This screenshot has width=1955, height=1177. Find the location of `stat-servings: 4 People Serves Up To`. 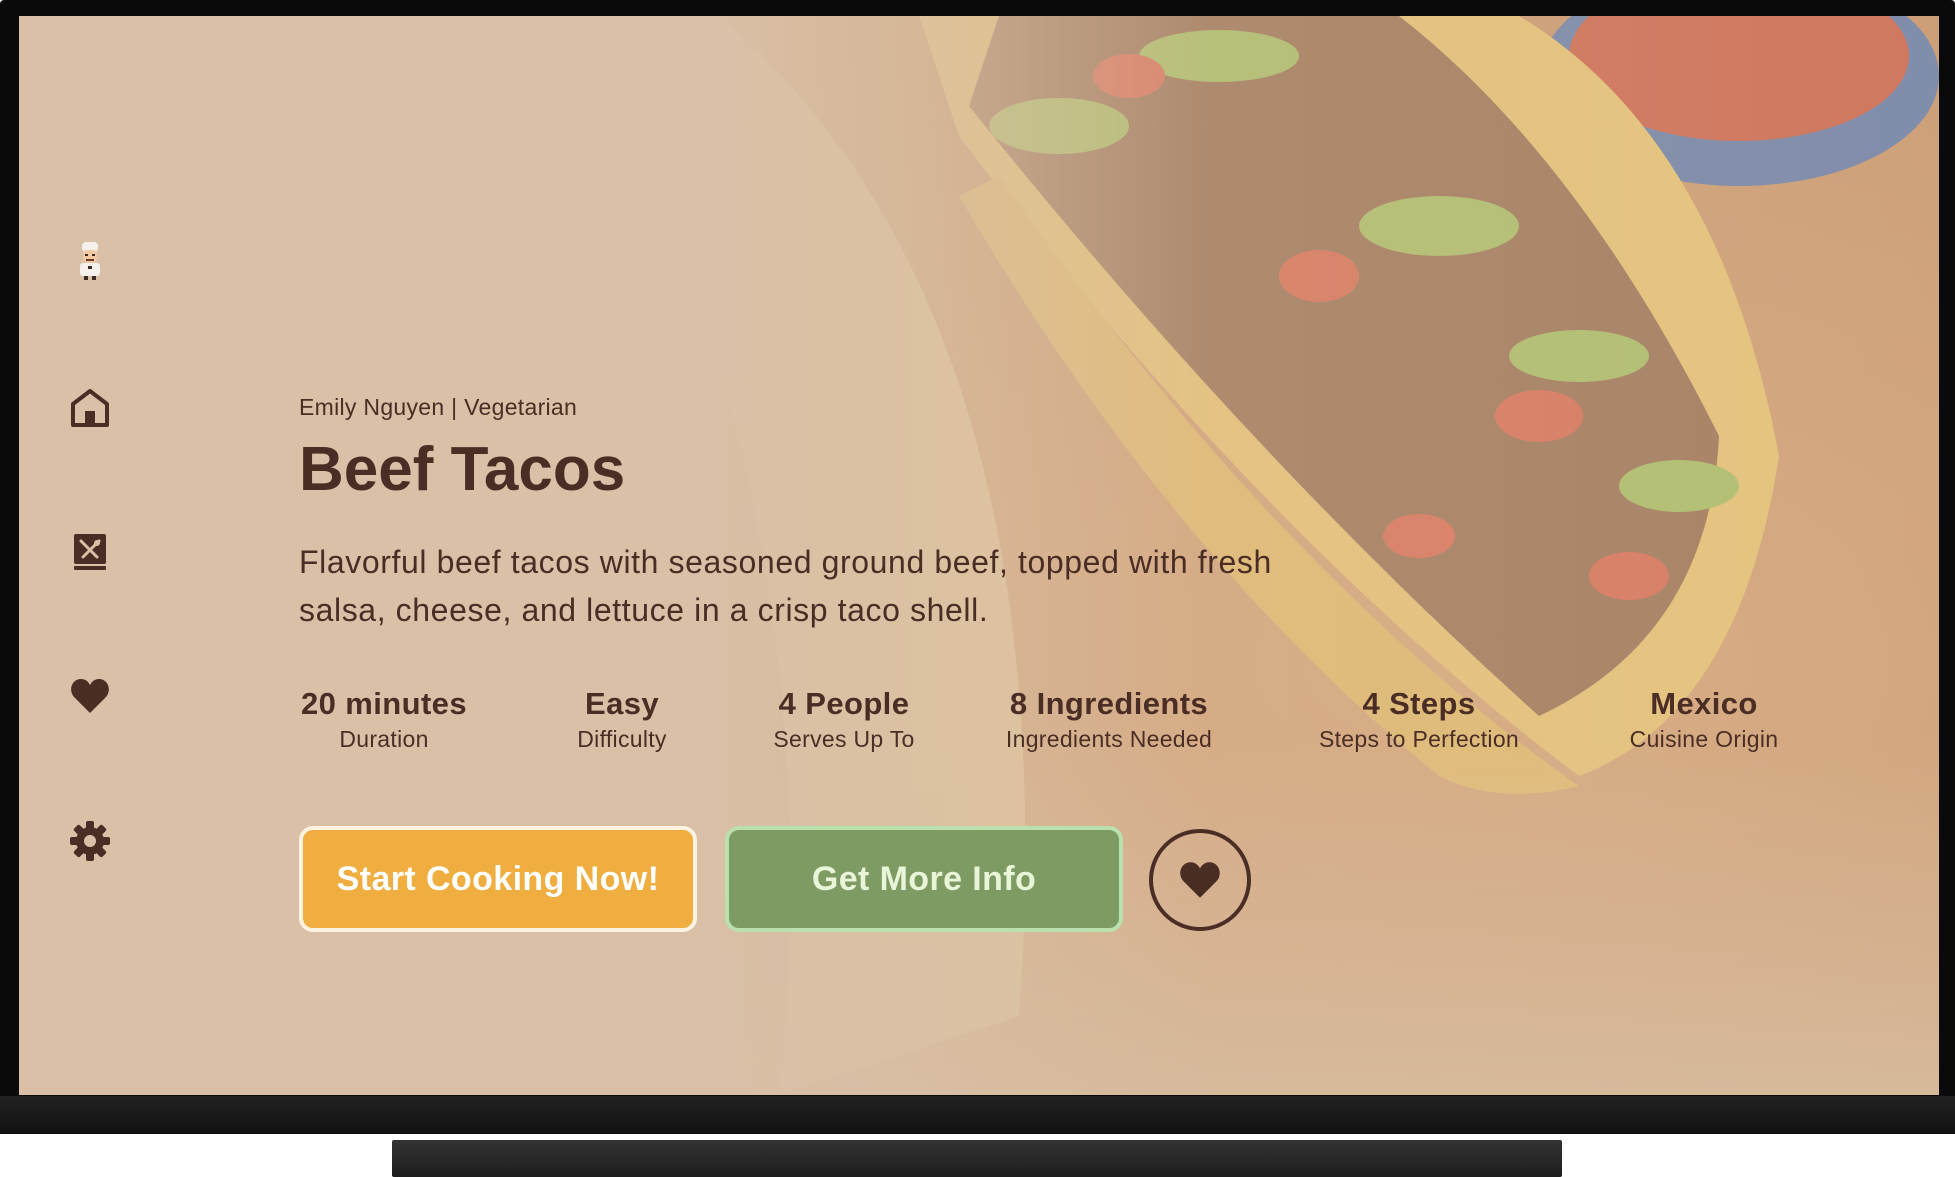

stat-servings: 4 People Serves Up To is located at coordinates (844, 719).